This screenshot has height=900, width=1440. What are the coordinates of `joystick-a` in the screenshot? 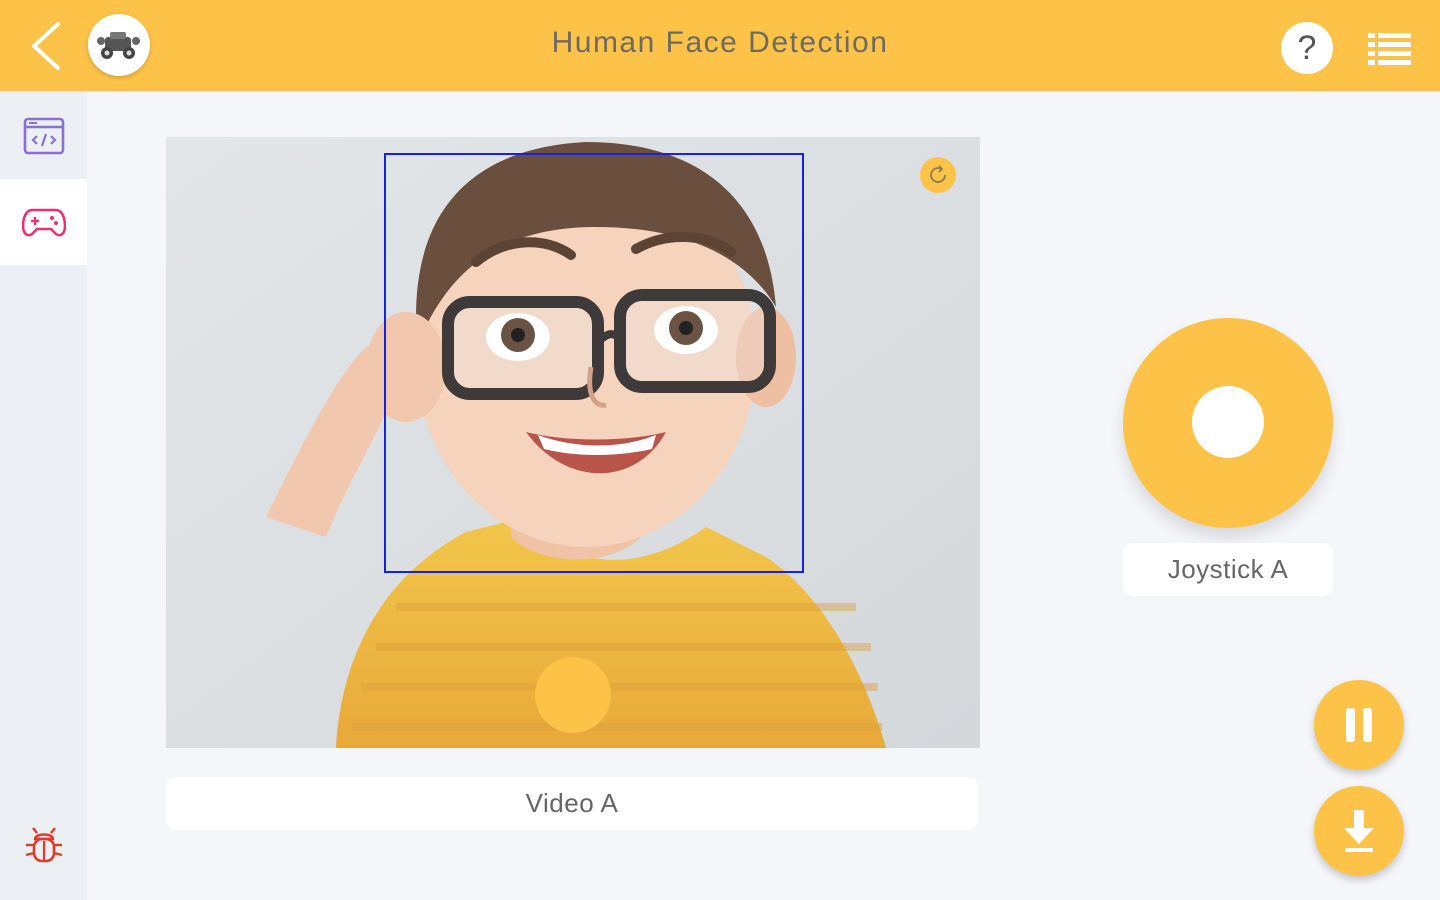 It's located at (1228, 423).